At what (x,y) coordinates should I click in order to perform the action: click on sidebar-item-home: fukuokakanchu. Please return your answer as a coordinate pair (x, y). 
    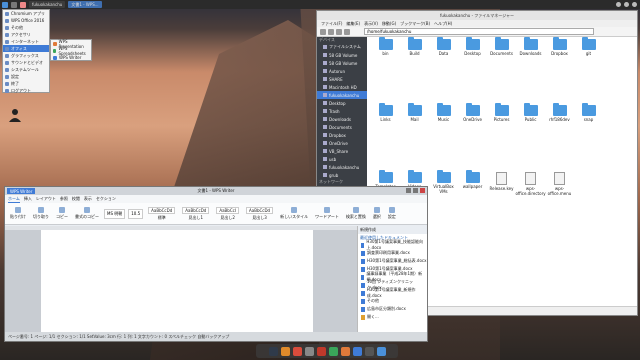
    Looking at the image, I should click on (342, 95).